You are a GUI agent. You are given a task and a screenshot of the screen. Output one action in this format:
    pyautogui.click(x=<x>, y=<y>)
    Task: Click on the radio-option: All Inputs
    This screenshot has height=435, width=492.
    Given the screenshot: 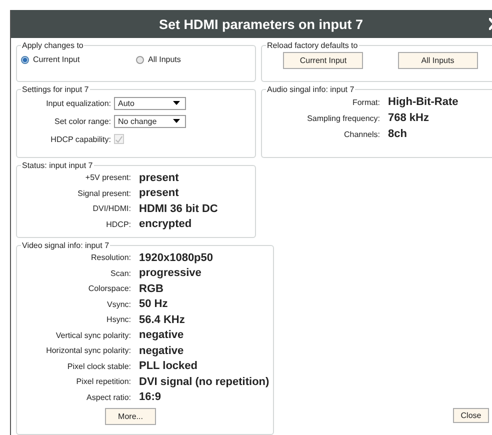 What is the action you would take?
    pyautogui.click(x=193, y=59)
    